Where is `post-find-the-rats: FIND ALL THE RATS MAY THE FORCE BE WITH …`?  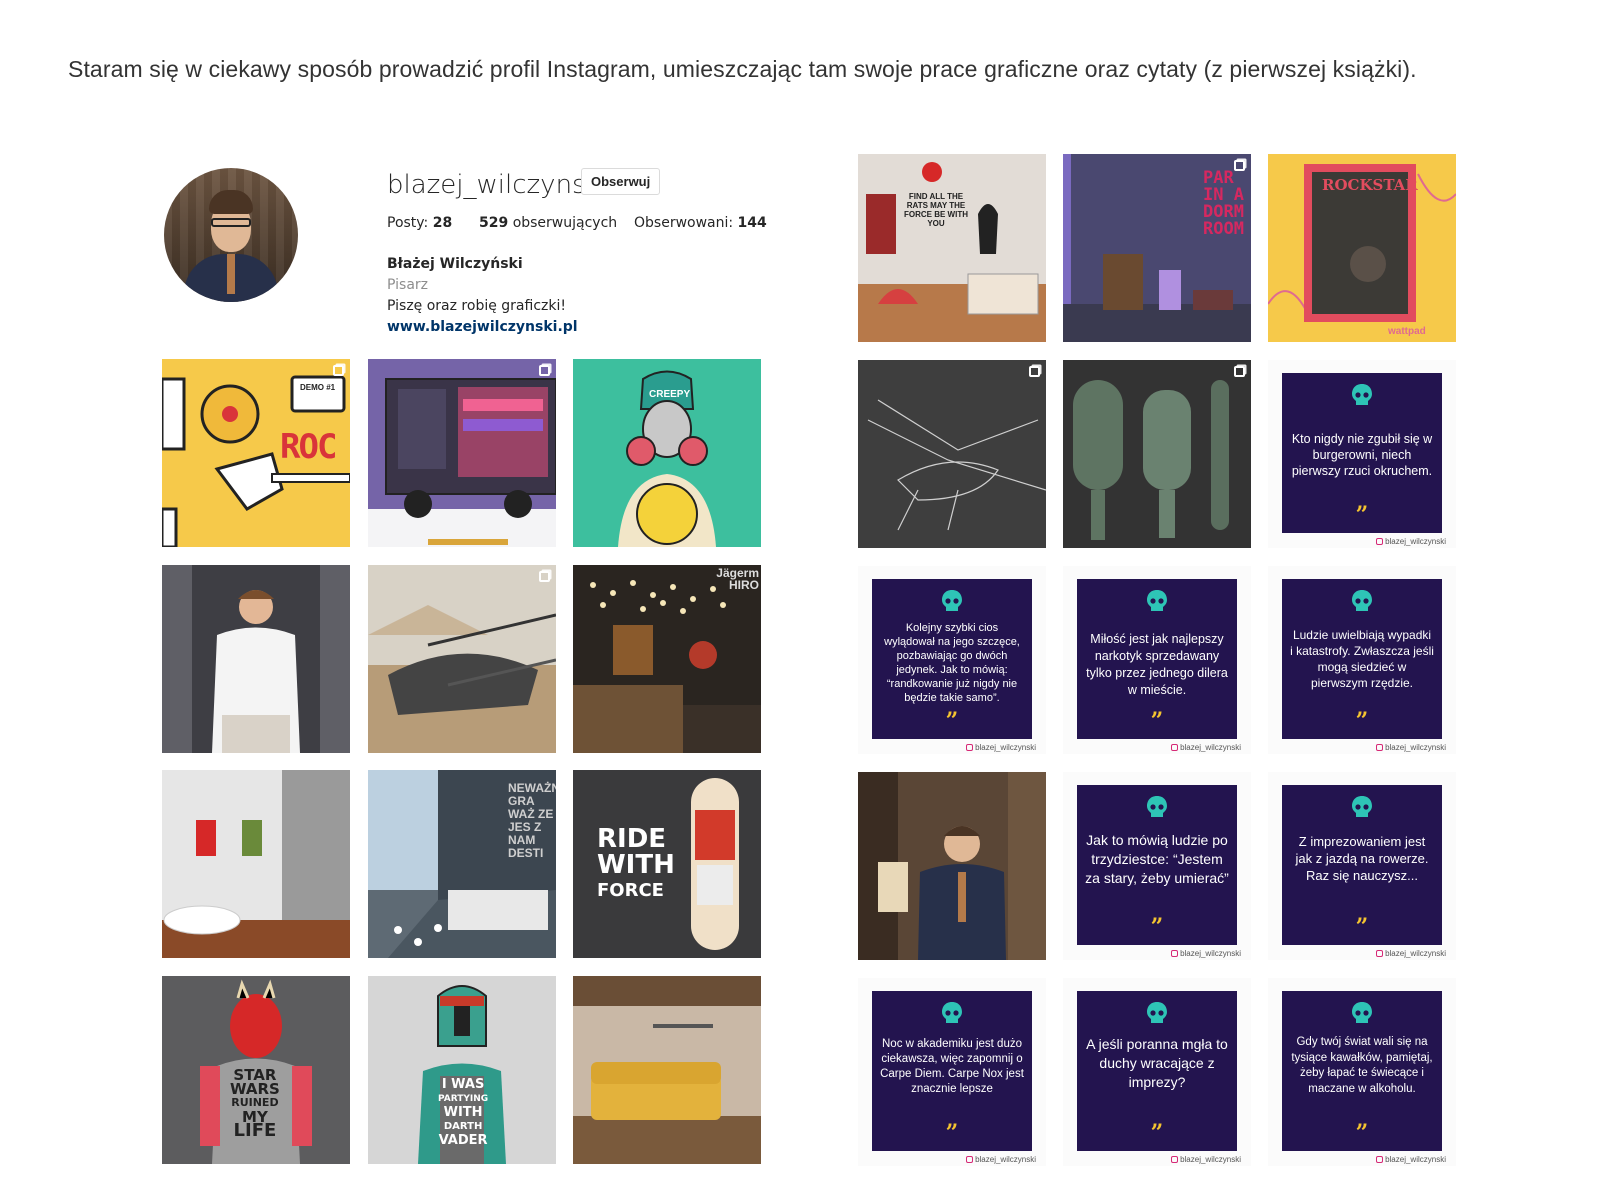
post-find-the-rats: FIND ALL THE RATS MAY THE FORCE BE WITH … is located at coordinates (952, 248).